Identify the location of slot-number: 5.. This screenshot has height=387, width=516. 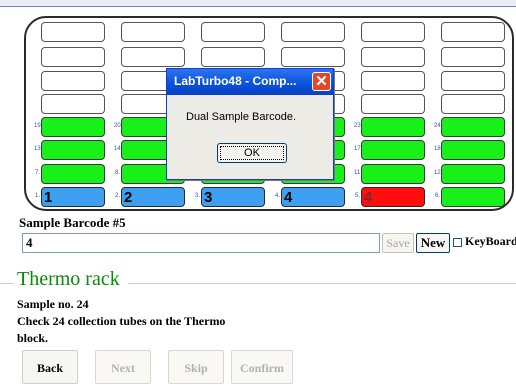
(358, 196).